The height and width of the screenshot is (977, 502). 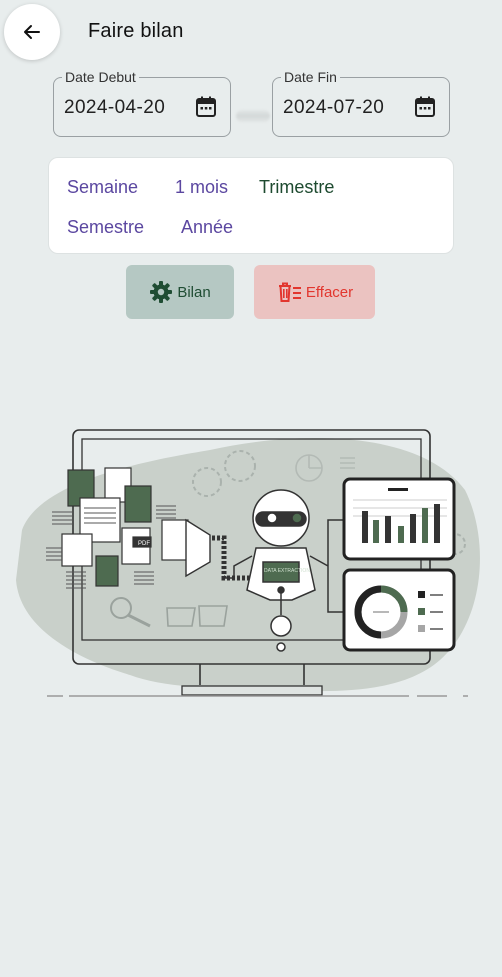 I want to click on date-end-field: Date Fin 2024-07-20, so click(x=361, y=103).